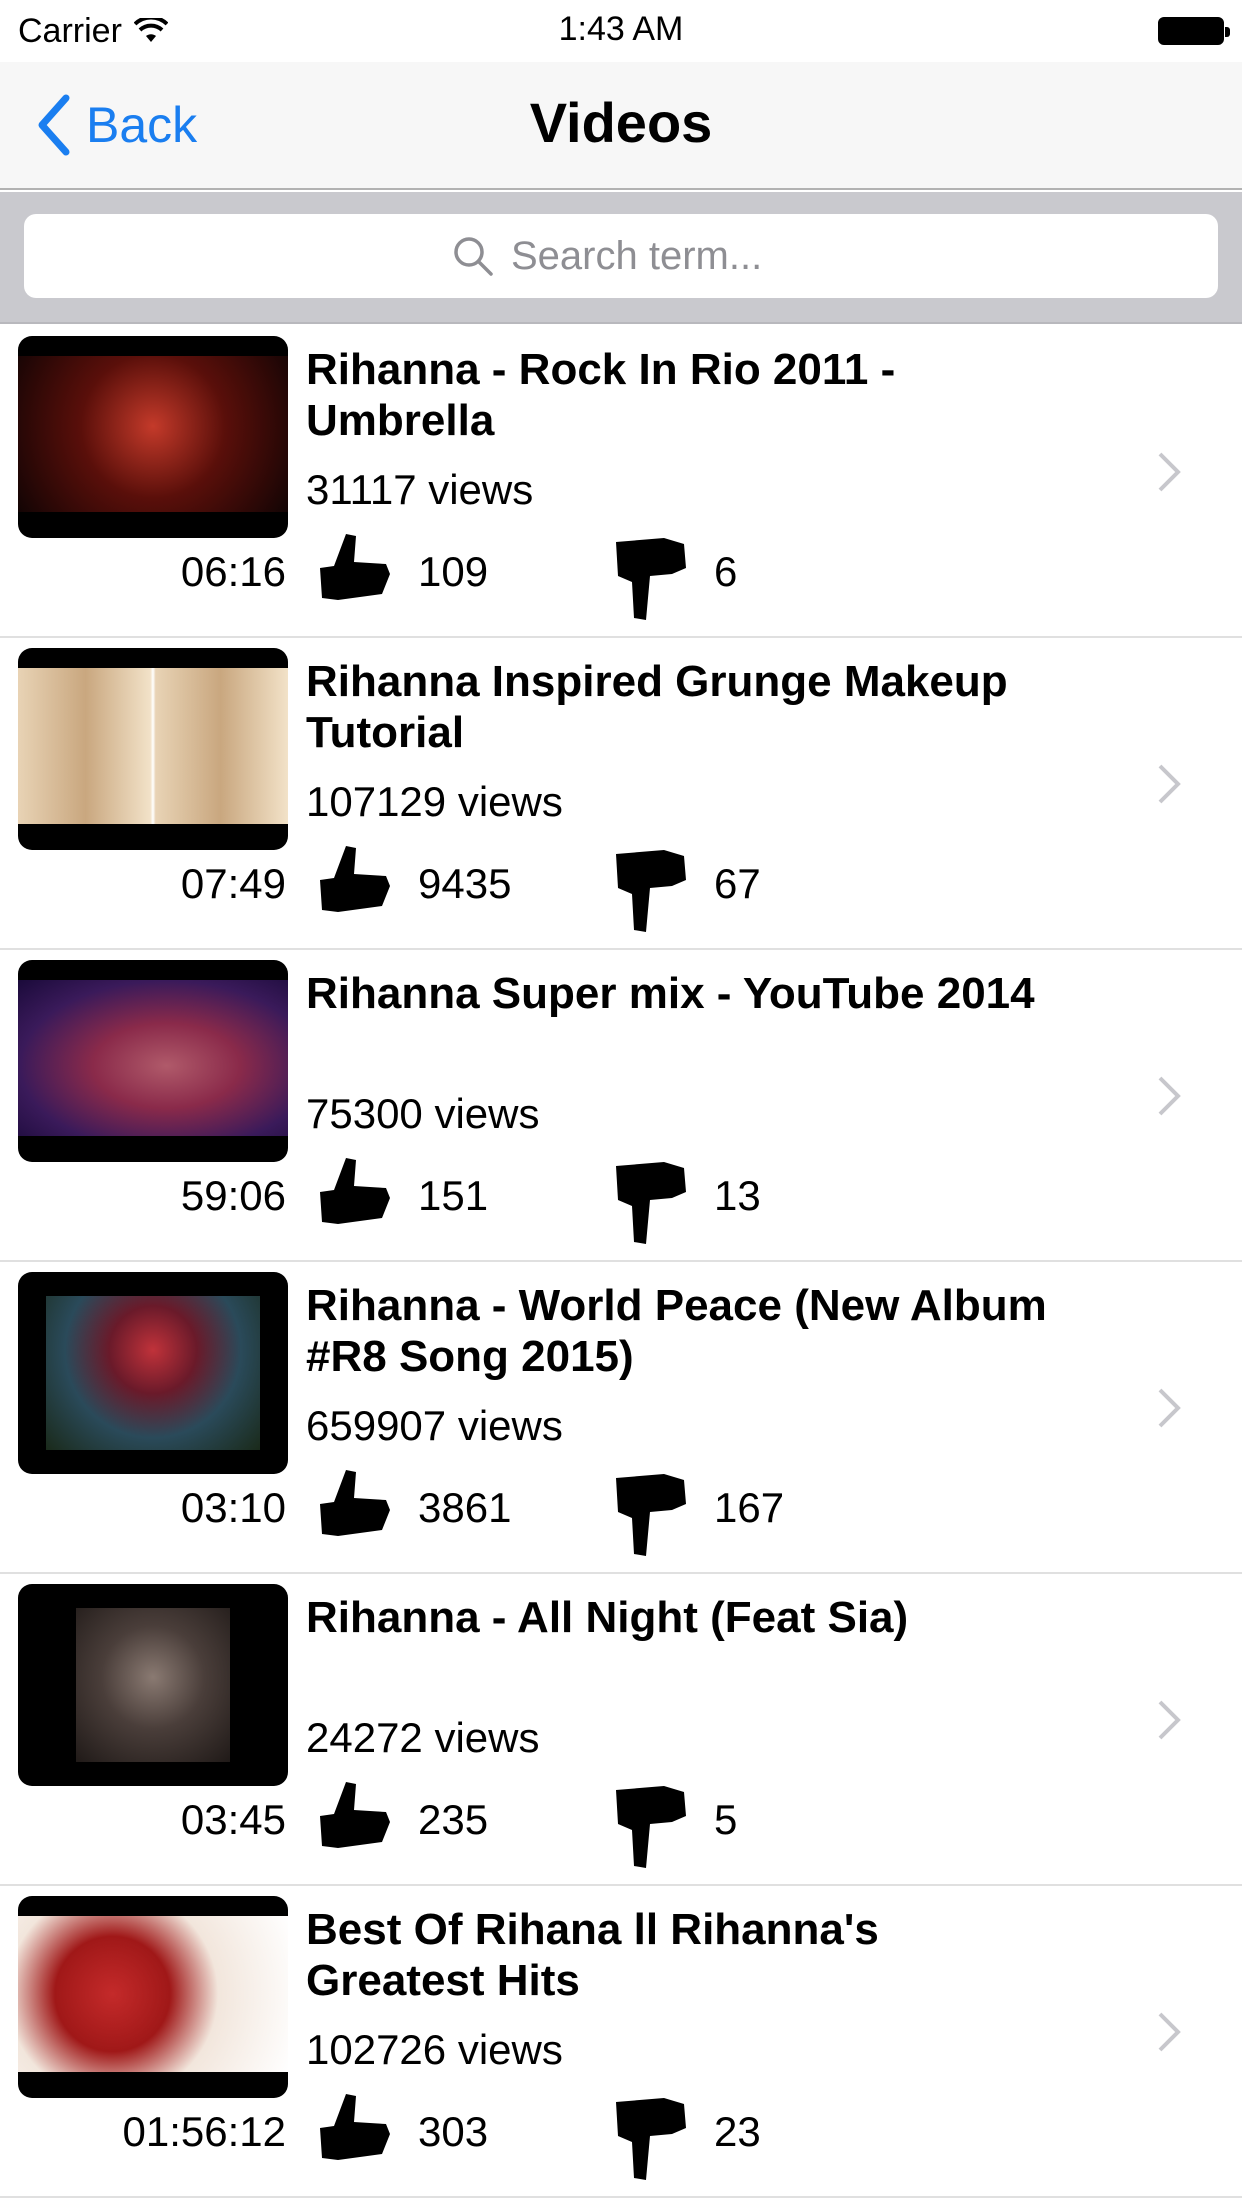  Describe the element at coordinates (621, 122) in the screenshot. I see `page-title: Videos` at that location.